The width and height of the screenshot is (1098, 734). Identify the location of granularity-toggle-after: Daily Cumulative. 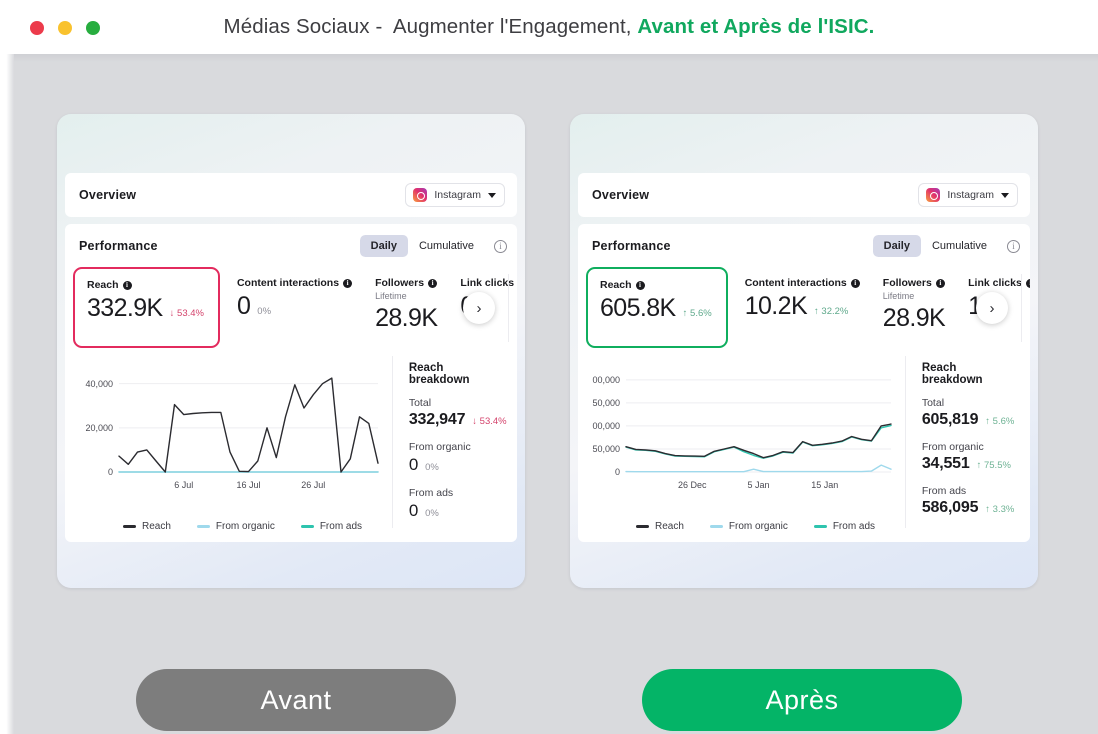
(935, 246).